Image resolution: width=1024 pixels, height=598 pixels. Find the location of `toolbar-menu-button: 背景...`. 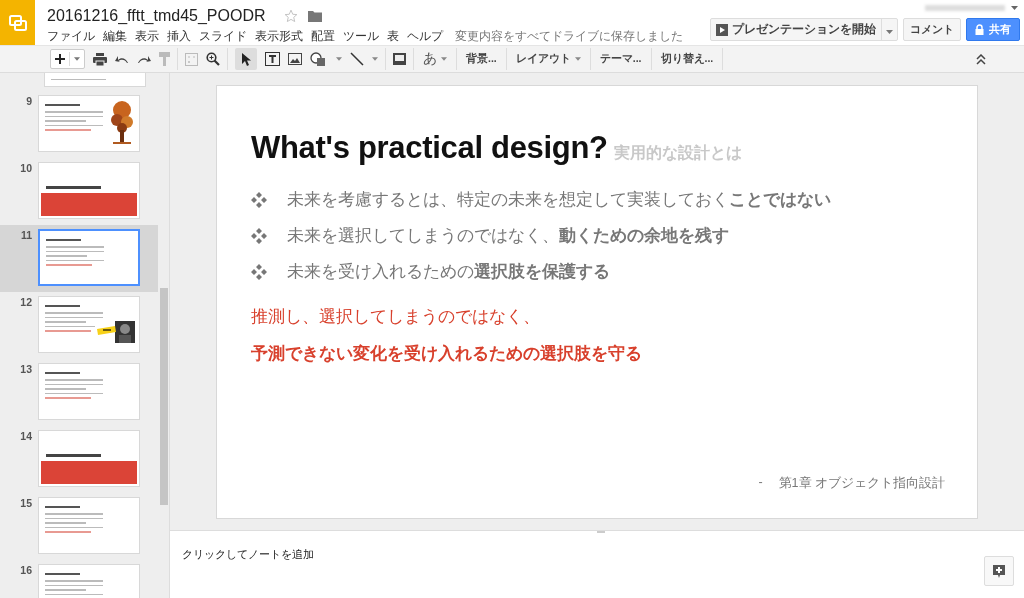

toolbar-menu-button: 背景... is located at coordinates (481, 59).